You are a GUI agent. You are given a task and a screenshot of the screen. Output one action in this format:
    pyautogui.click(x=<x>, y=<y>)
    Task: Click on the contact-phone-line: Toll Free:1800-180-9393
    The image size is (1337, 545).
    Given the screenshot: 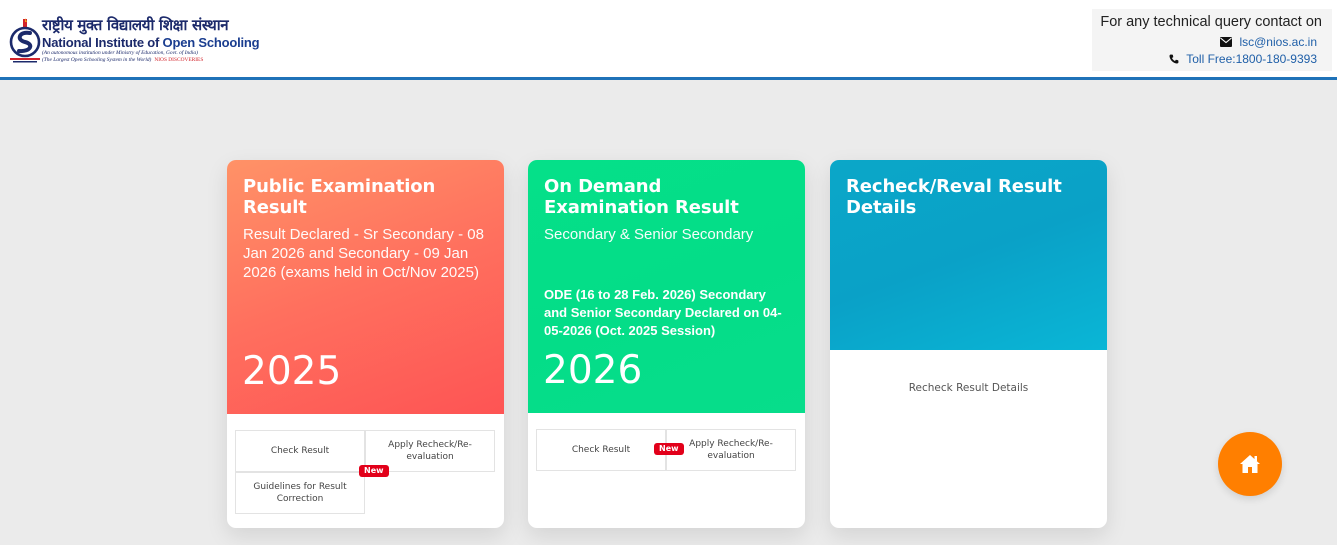 What is the action you would take?
    pyautogui.click(x=1243, y=59)
    